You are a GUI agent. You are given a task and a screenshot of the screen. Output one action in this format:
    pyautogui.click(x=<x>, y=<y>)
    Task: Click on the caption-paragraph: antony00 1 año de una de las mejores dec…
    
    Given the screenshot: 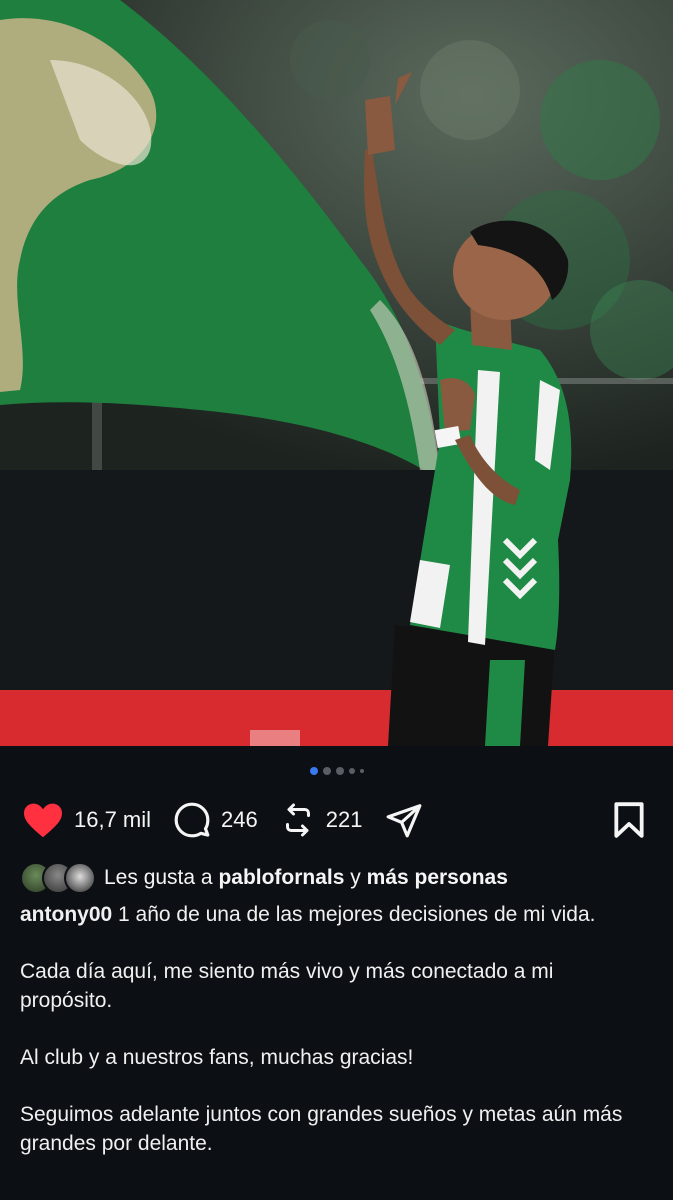 What is the action you would take?
    pyautogui.click(x=333, y=914)
    